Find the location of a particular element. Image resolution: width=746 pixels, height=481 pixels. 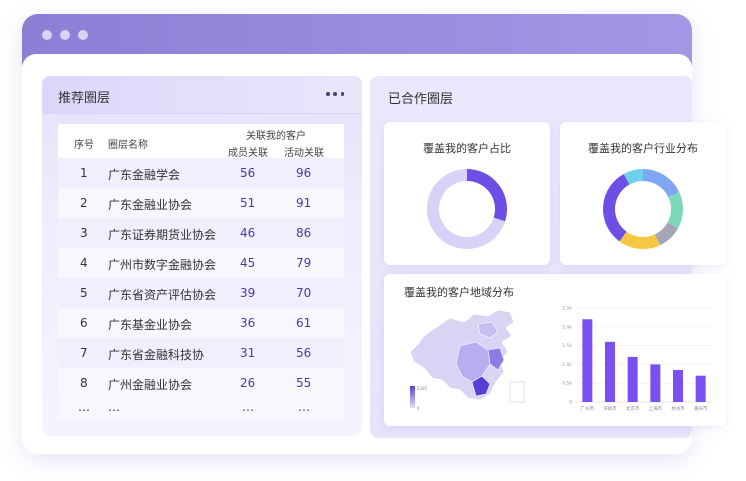

bar-category-label: 深圳市 is located at coordinates (610, 408).